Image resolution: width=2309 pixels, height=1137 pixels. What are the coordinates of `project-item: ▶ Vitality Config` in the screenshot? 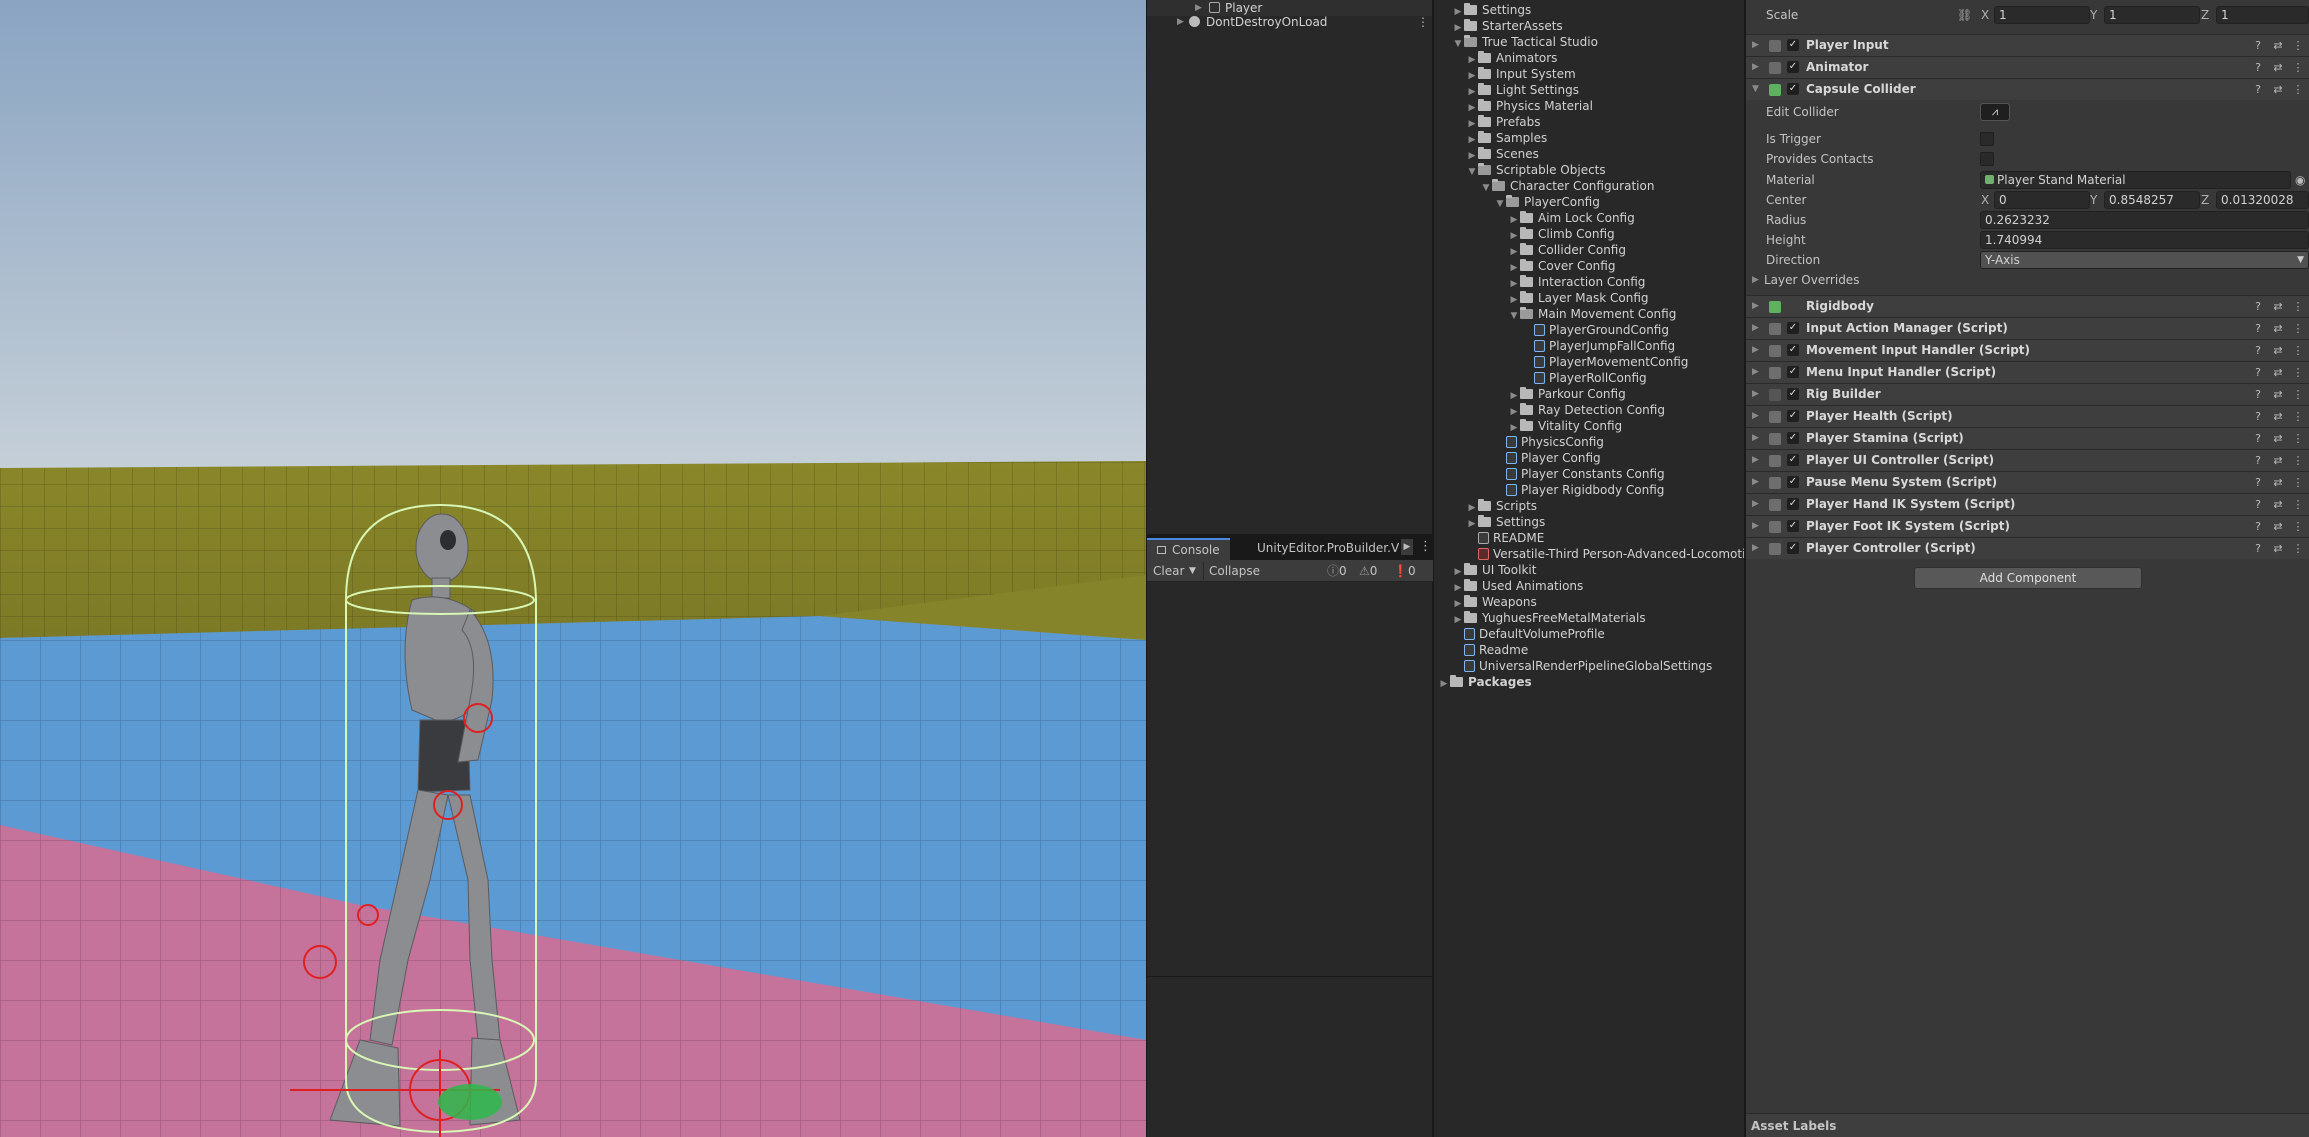 It's located at (1565, 426).